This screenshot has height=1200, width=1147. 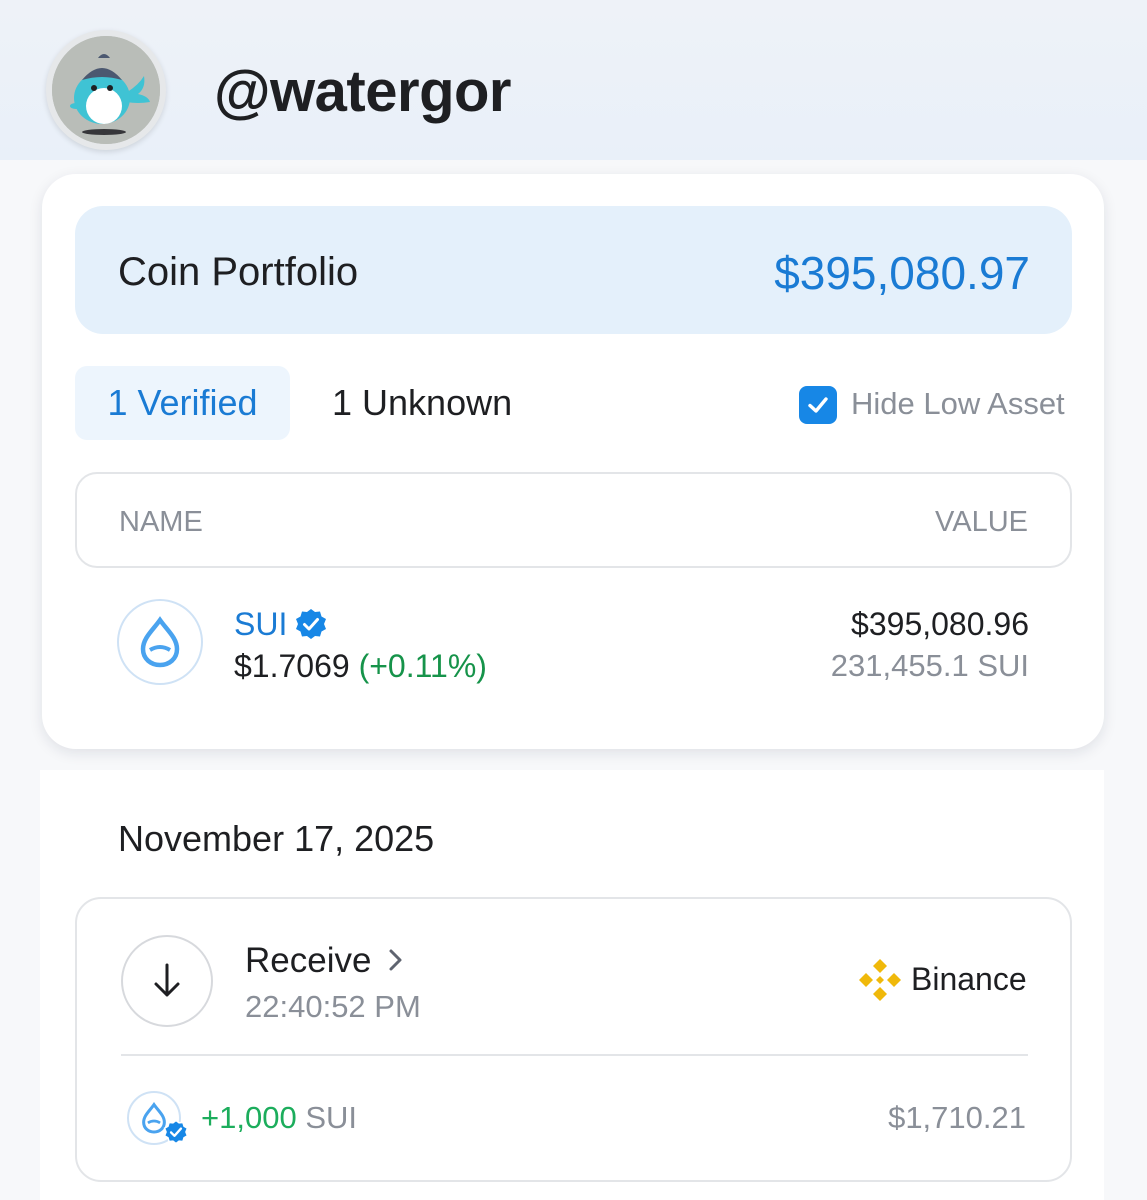 What do you see at coordinates (573, 520) in the screenshot?
I see `table-header: NAME VALUE` at bounding box center [573, 520].